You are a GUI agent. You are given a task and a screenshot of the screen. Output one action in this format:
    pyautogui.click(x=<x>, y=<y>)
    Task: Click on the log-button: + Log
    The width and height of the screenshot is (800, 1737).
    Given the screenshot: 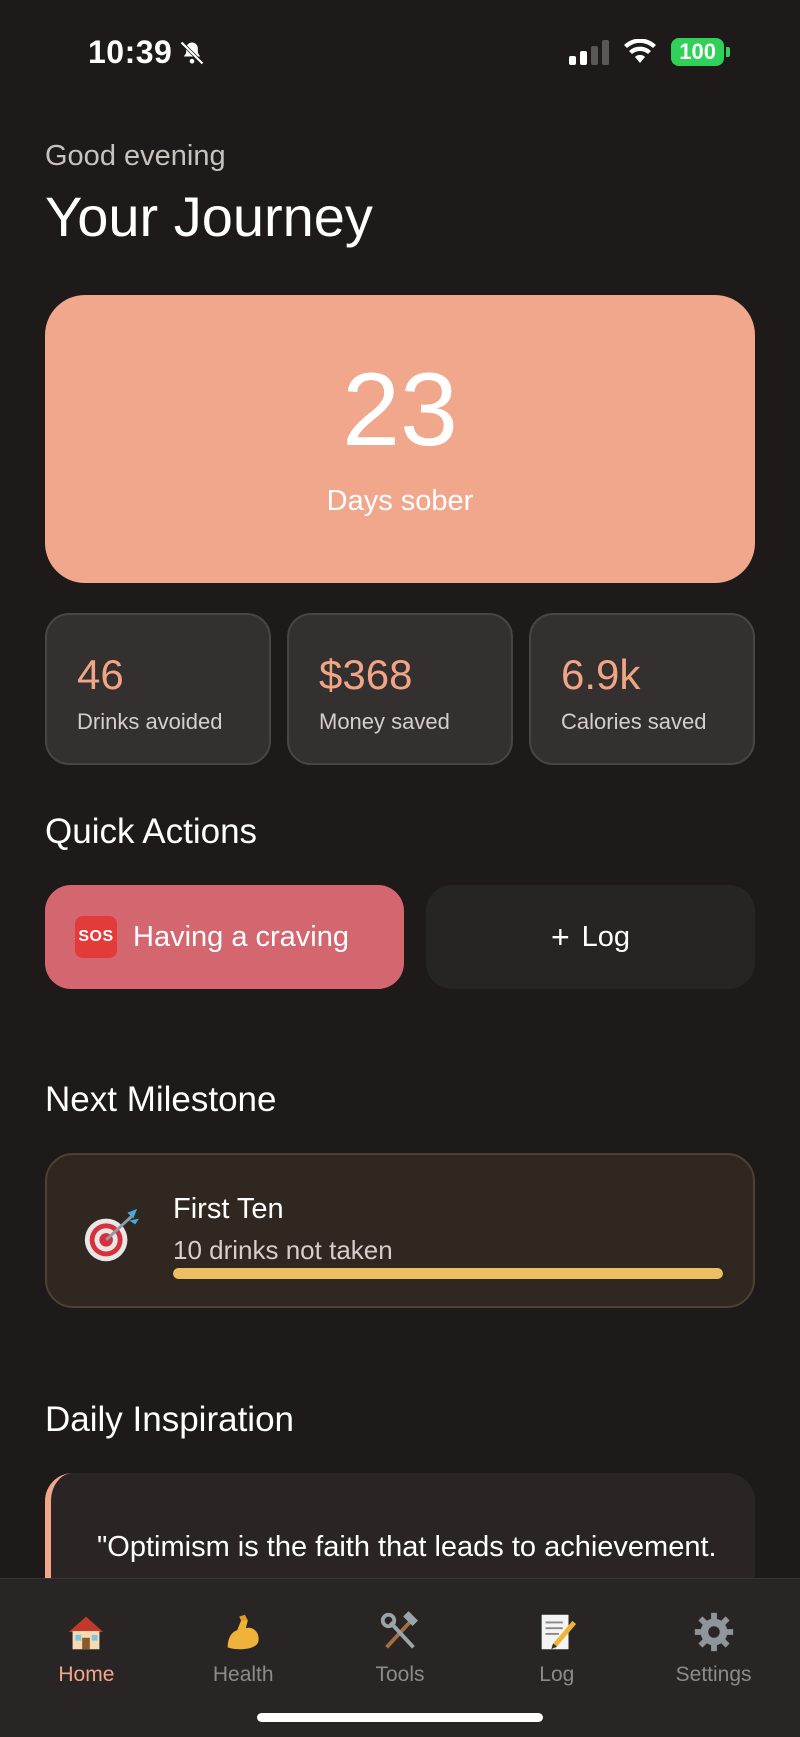 What is the action you would take?
    pyautogui.click(x=590, y=937)
    